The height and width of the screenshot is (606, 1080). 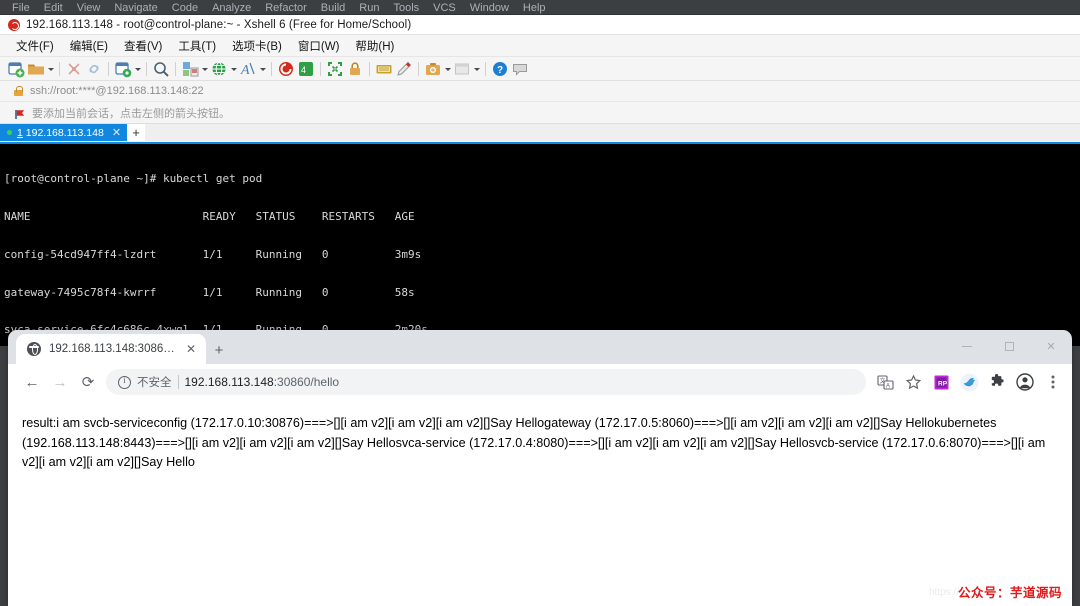 What do you see at coordinates (369, 8) in the screenshot?
I see `ide-menu-run: Run` at bounding box center [369, 8].